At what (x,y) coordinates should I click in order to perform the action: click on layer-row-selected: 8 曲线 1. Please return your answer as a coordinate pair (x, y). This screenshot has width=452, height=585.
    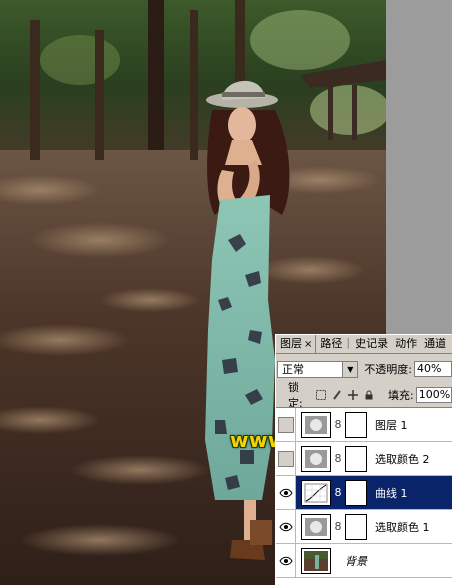
    Looking at the image, I should click on (364, 493).